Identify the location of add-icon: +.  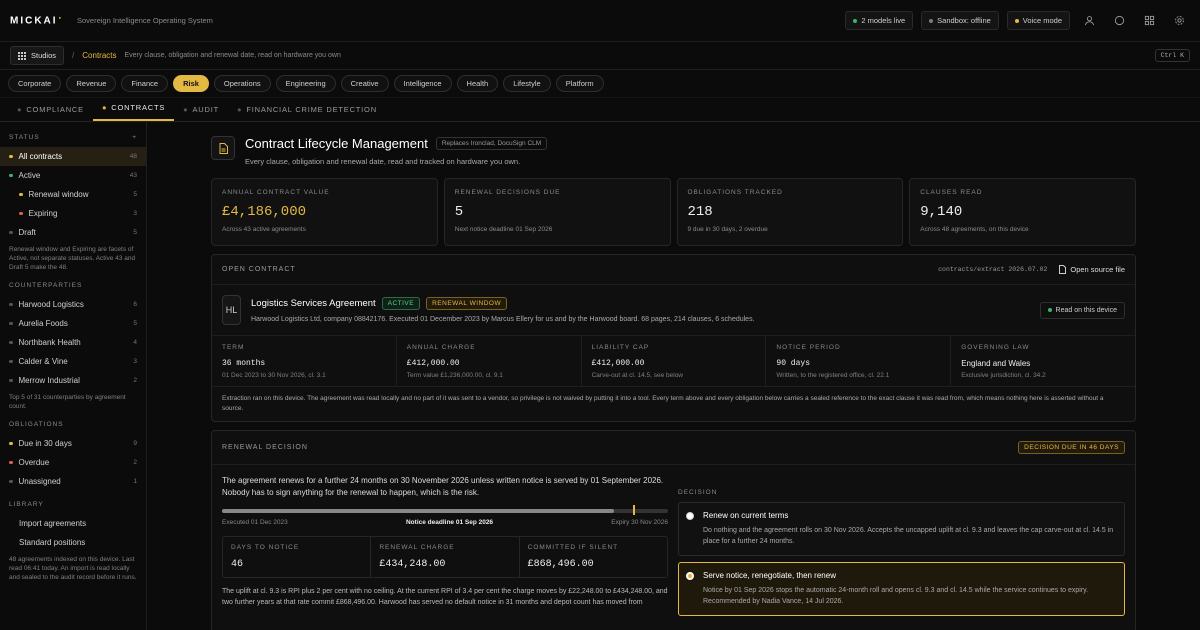
(134, 137).